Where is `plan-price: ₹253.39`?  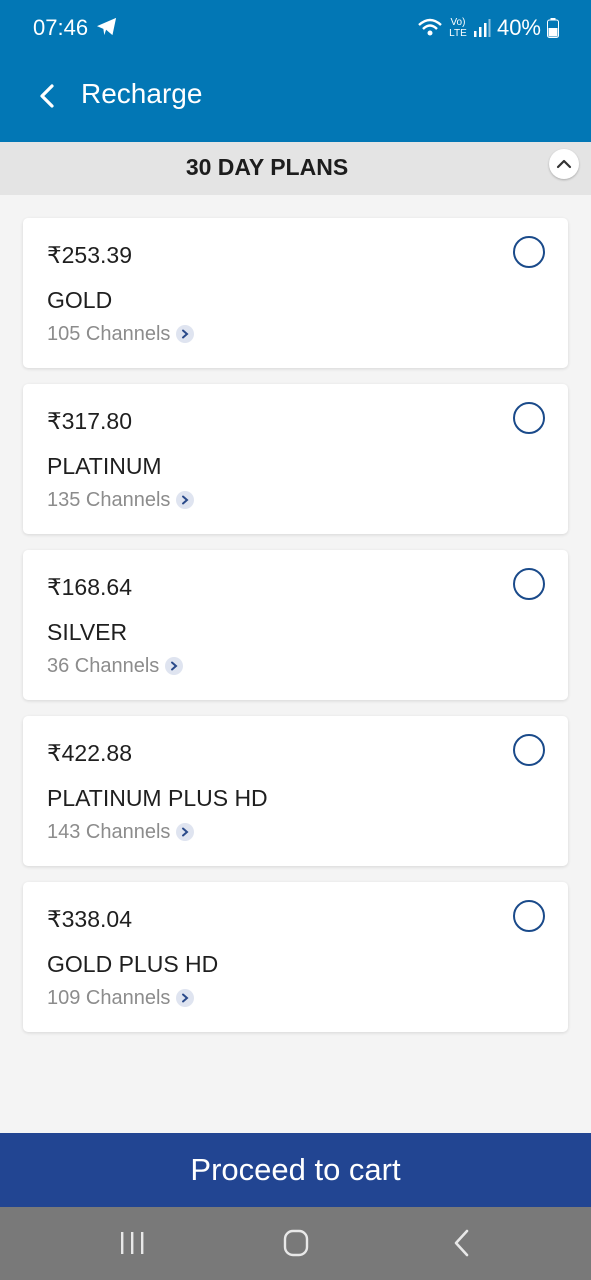 plan-price: ₹253.39 is located at coordinates (89, 255).